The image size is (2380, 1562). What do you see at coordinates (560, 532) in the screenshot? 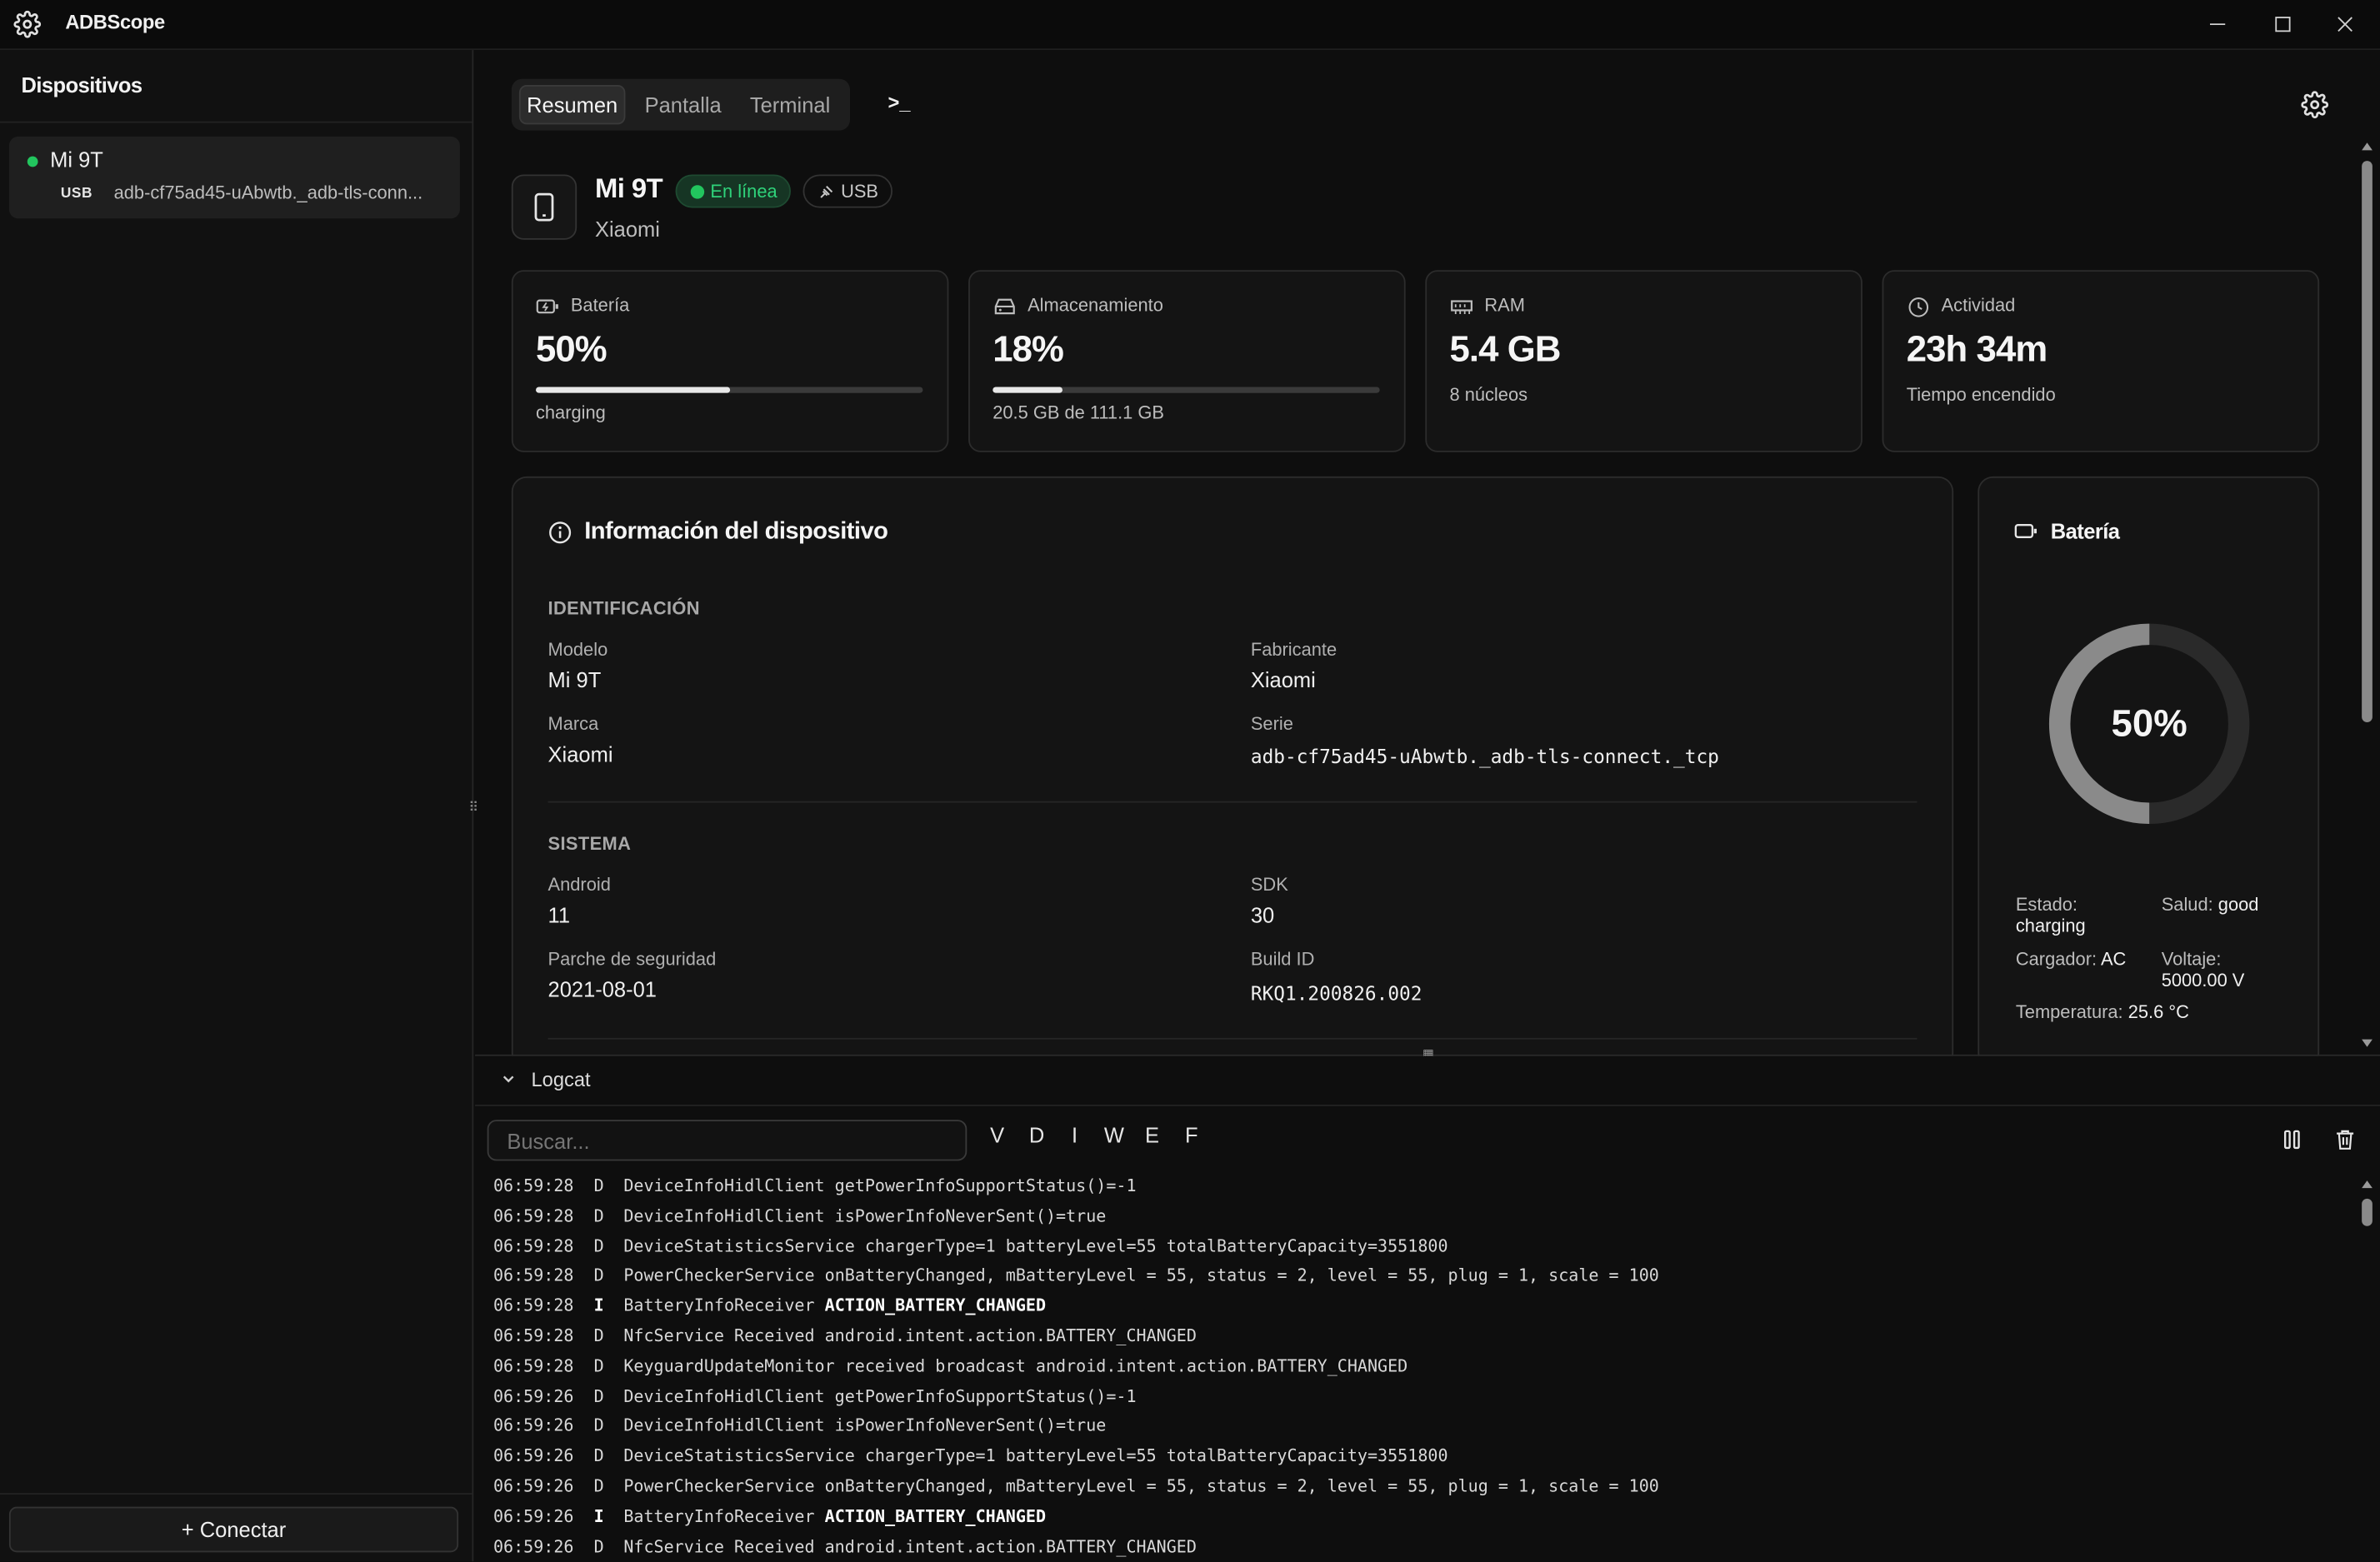
I see `info-icon` at bounding box center [560, 532].